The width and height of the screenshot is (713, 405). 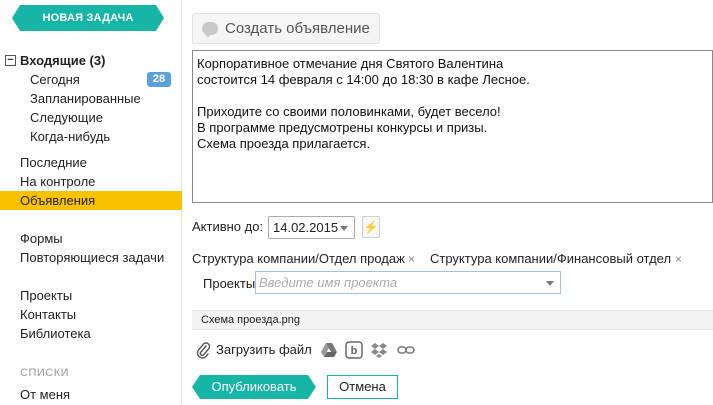 I want to click on nav-group-main: Последние На контроле Объявления, so click(x=91, y=181).